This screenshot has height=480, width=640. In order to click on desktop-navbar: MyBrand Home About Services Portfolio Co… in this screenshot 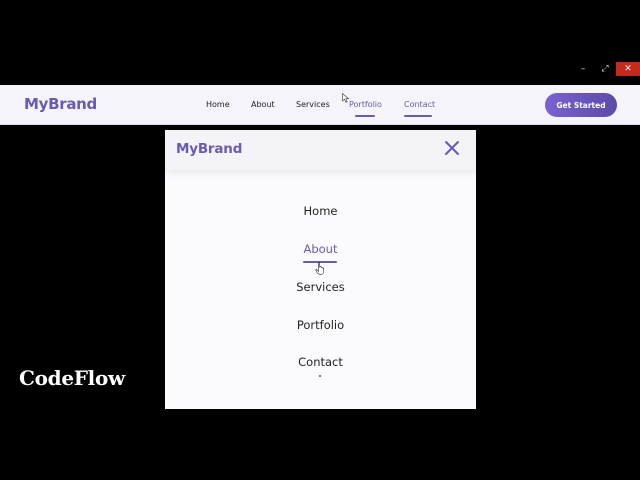, I will do `click(320, 105)`.